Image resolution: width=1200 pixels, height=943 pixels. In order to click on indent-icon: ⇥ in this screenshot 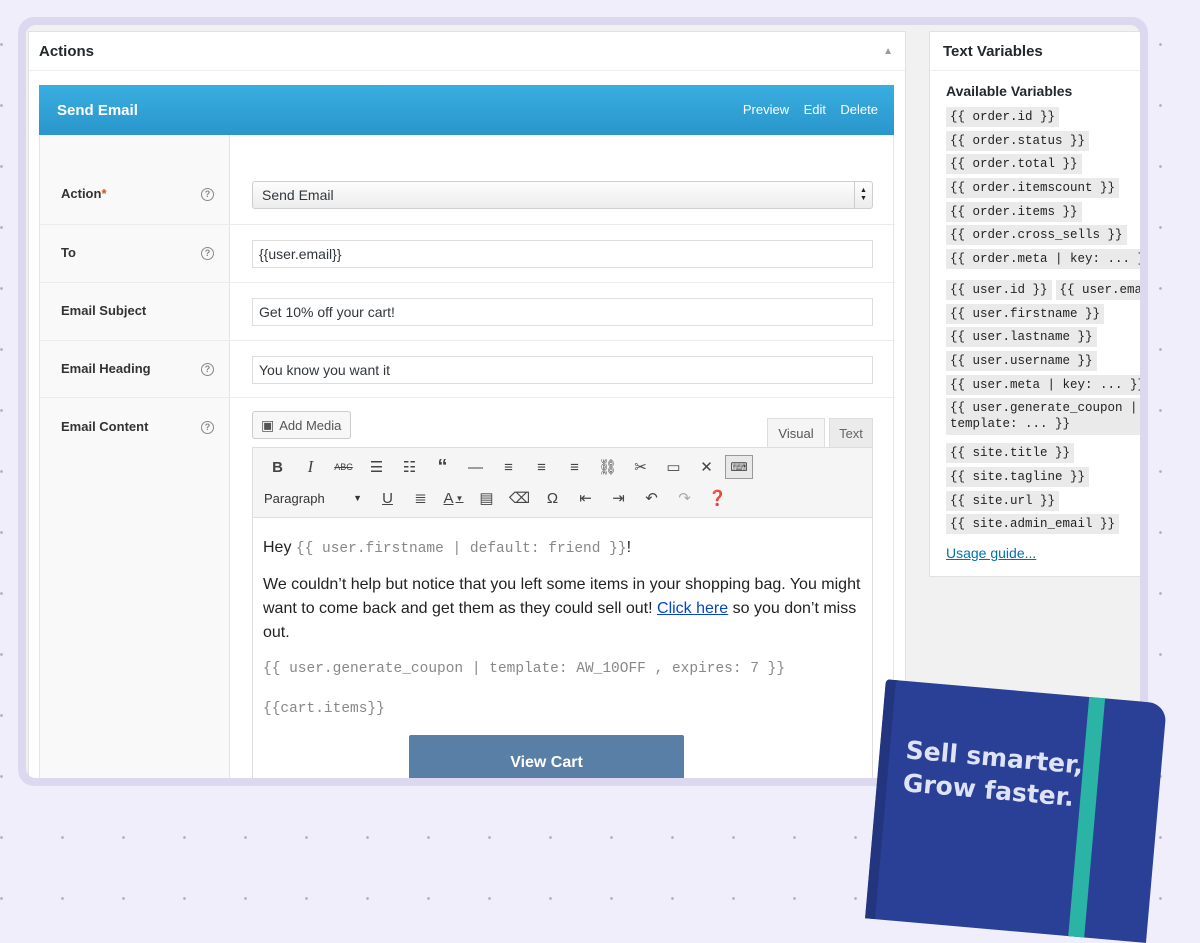, I will do `click(618, 498)`.